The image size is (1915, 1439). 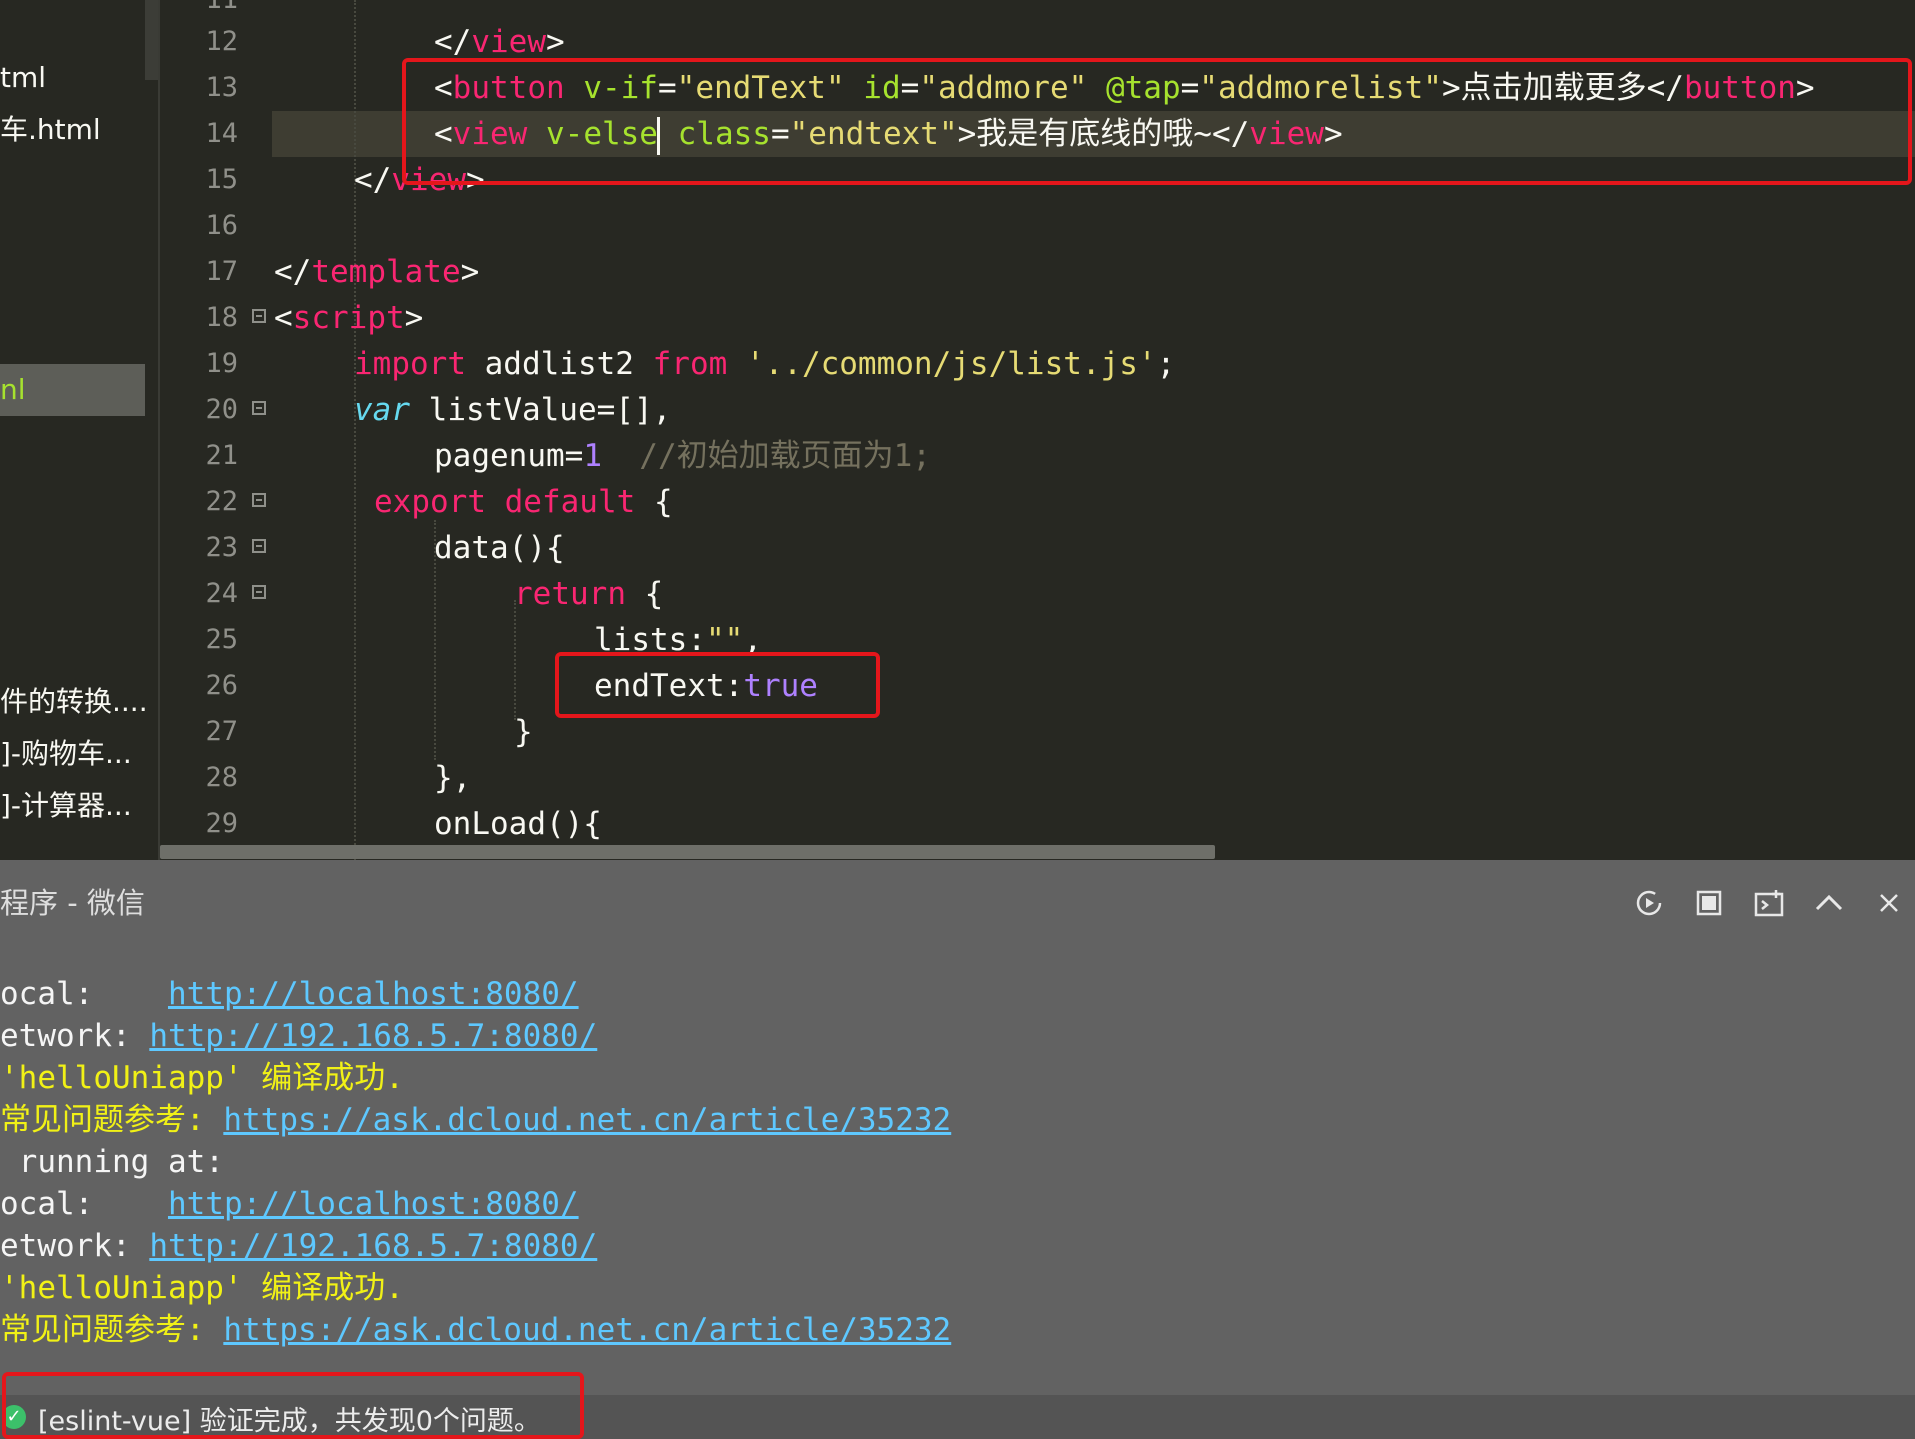 What do you see at coordinates (523, 502) in the screenshot?
I see `code-line-22: export default {` at bounding box center [523, 502].